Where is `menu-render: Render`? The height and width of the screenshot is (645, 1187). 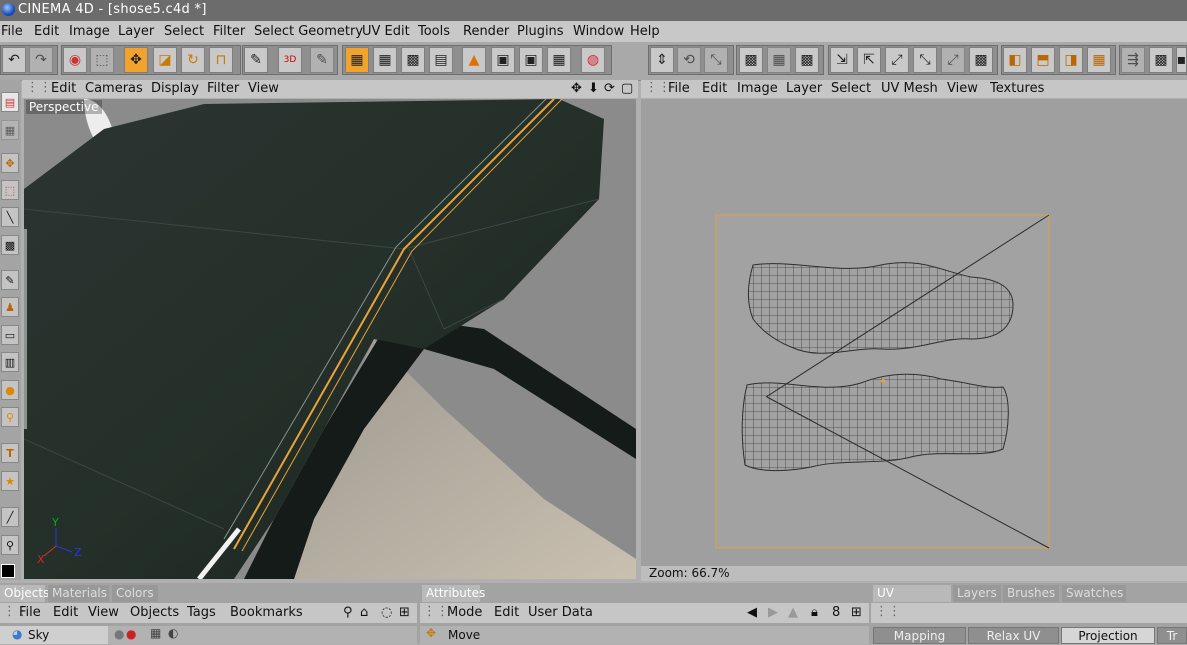 menu-render: Render is located at coordinates (486, 31).